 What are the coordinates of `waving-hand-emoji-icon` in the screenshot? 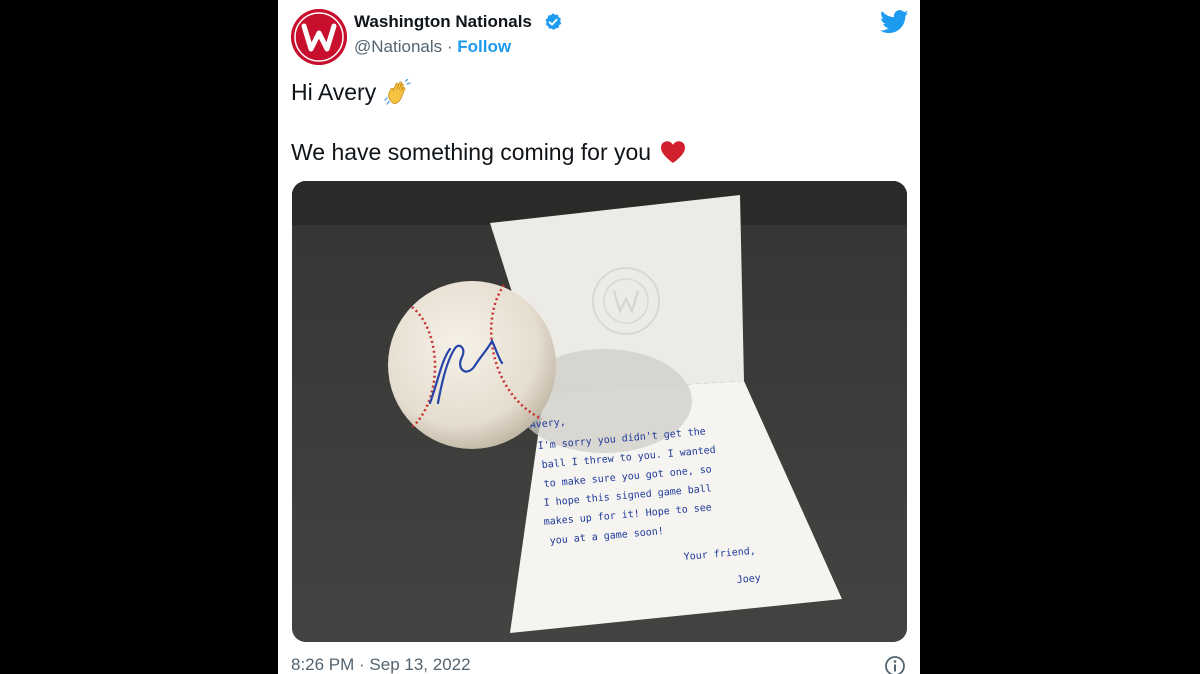 It's located at (397, 91).